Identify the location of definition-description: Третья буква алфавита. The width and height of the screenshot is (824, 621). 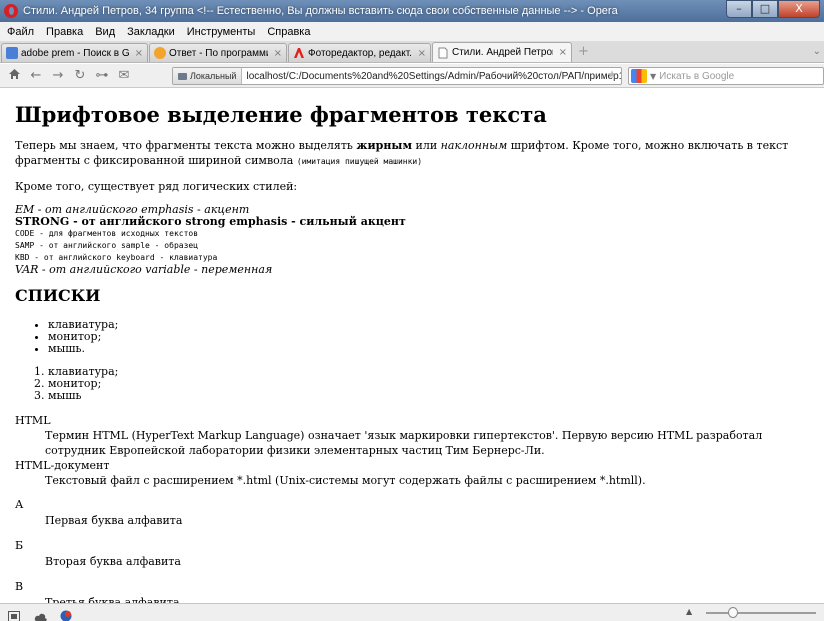
(112, 599).